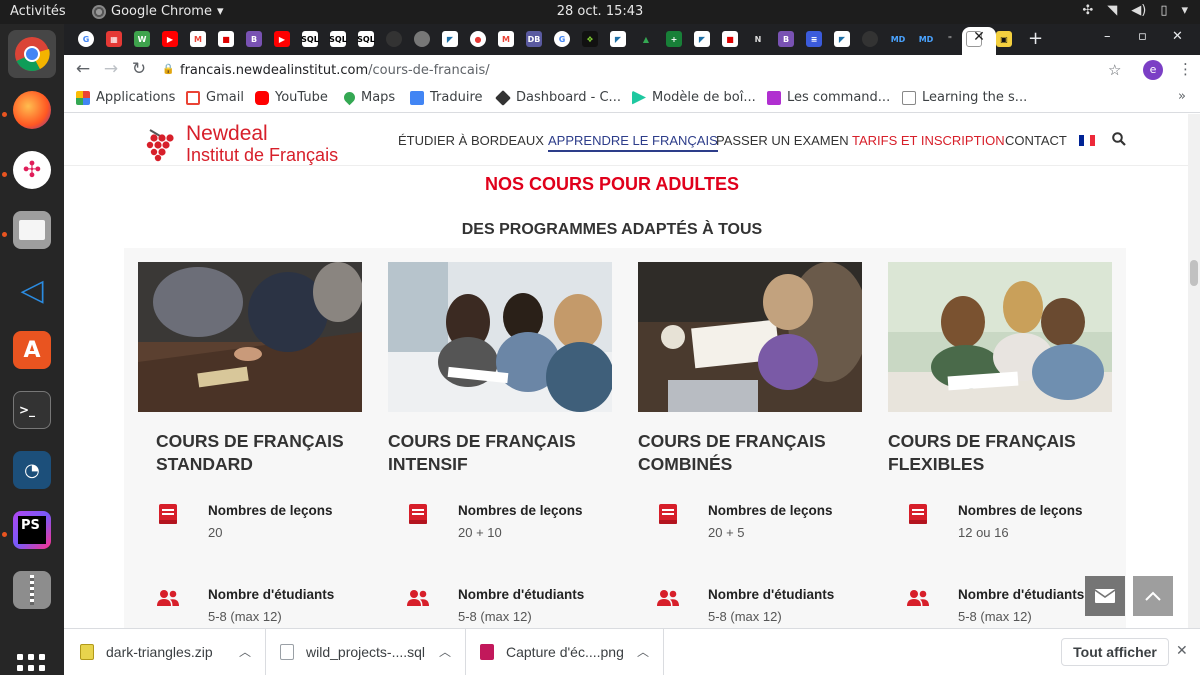 The image size is (1200, 675). I want to click on maximize-icon: ▫, so click(1142, 36).